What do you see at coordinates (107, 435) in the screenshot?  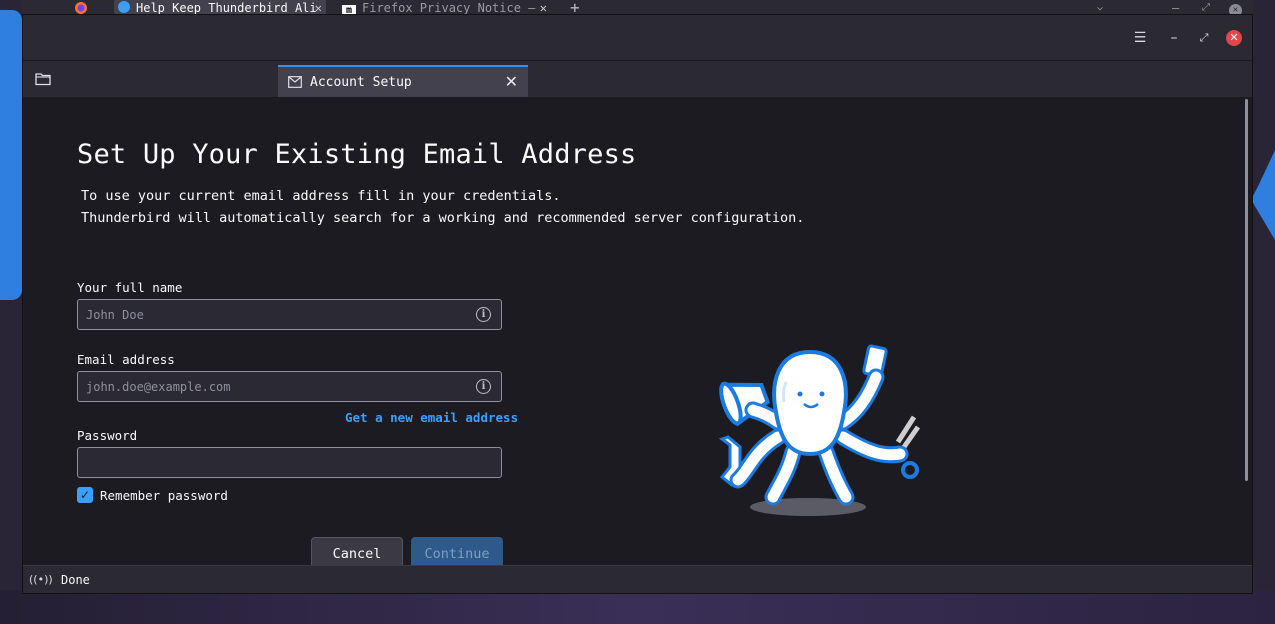 I see `password-label: Password` at bounding box center [107, 435].